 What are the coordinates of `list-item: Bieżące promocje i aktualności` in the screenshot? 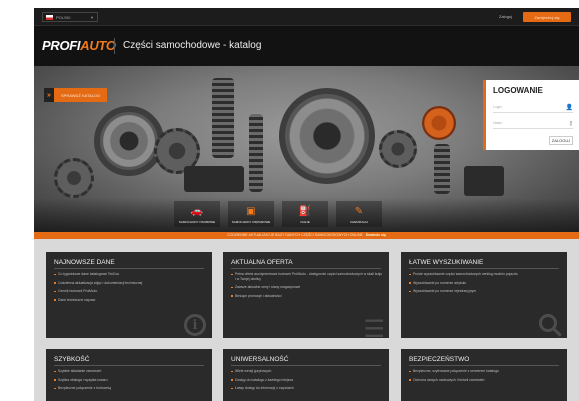 It's located at (307, 296).